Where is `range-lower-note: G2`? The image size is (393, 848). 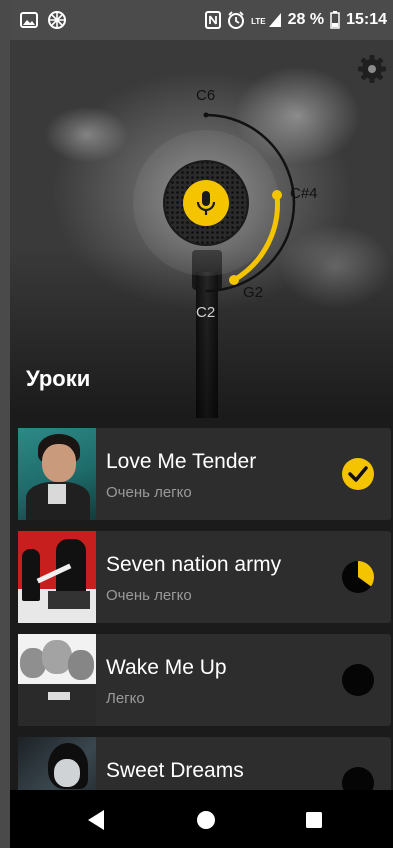 range-lower-note: G2 is located at coordinates (253, 292).